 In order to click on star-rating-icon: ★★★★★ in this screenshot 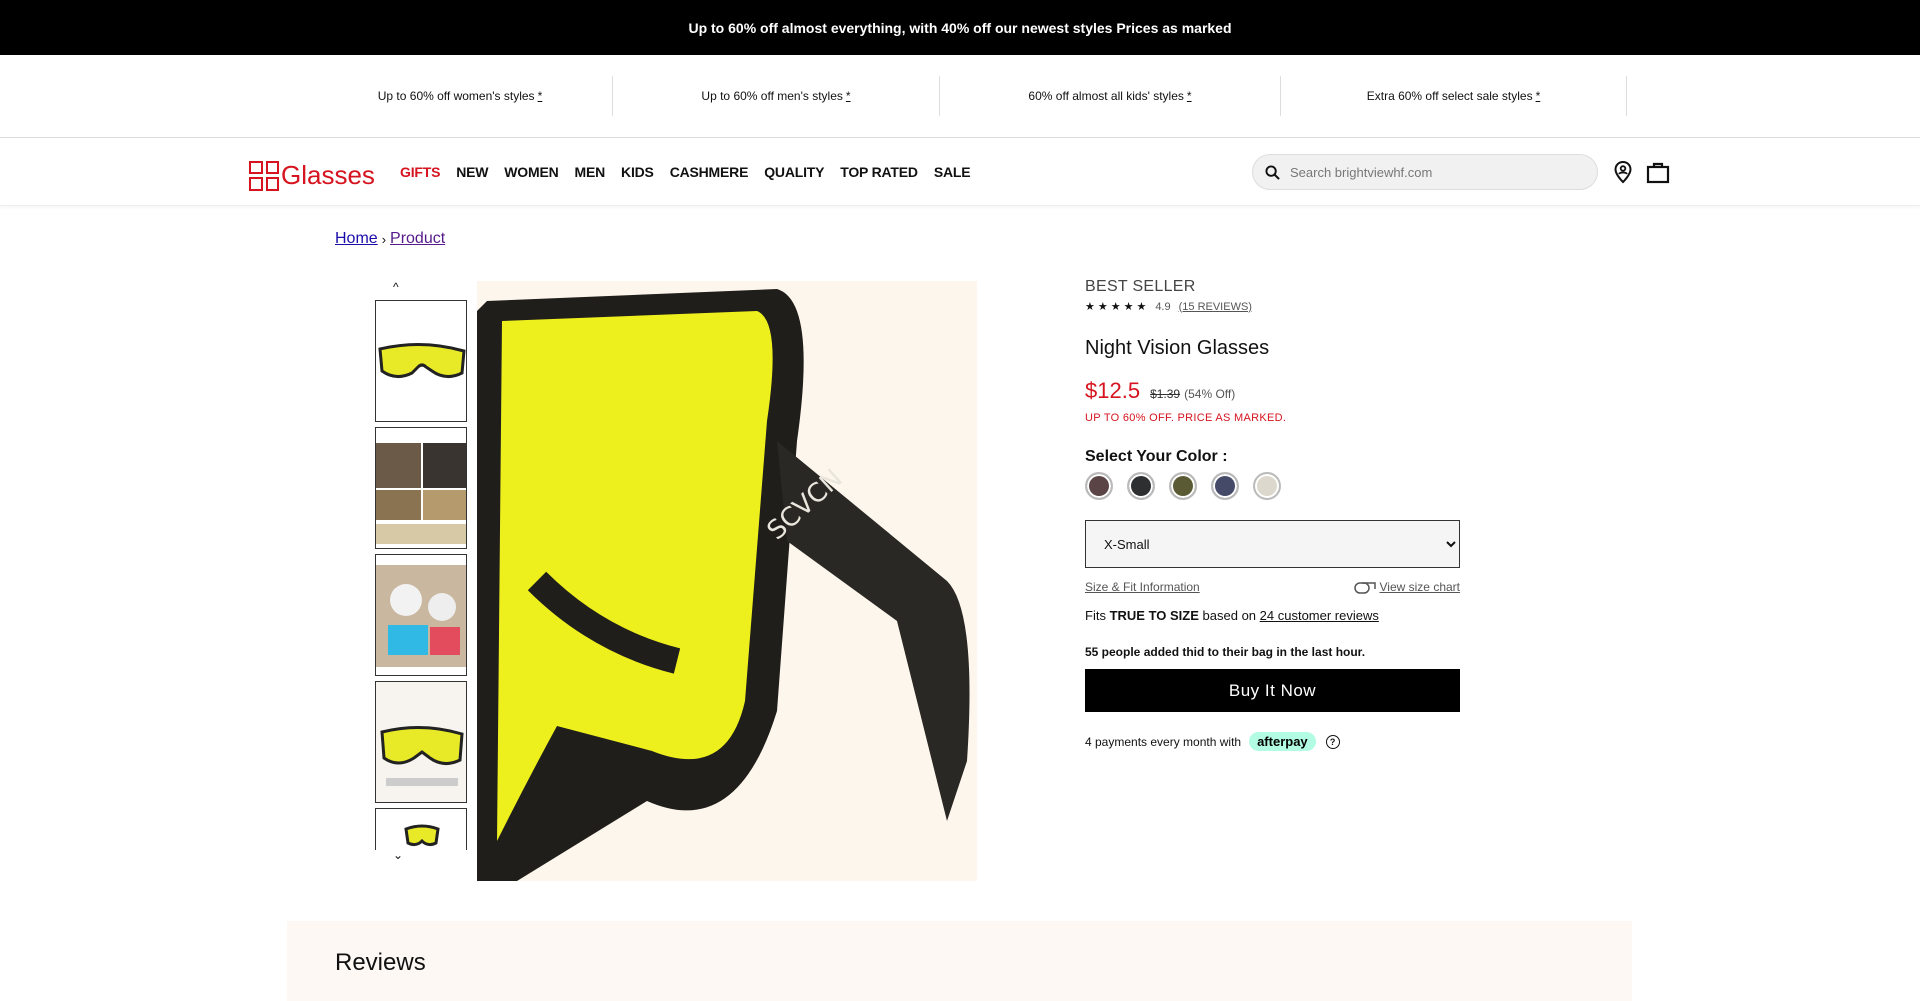, I will do `click(1117, 307)`.